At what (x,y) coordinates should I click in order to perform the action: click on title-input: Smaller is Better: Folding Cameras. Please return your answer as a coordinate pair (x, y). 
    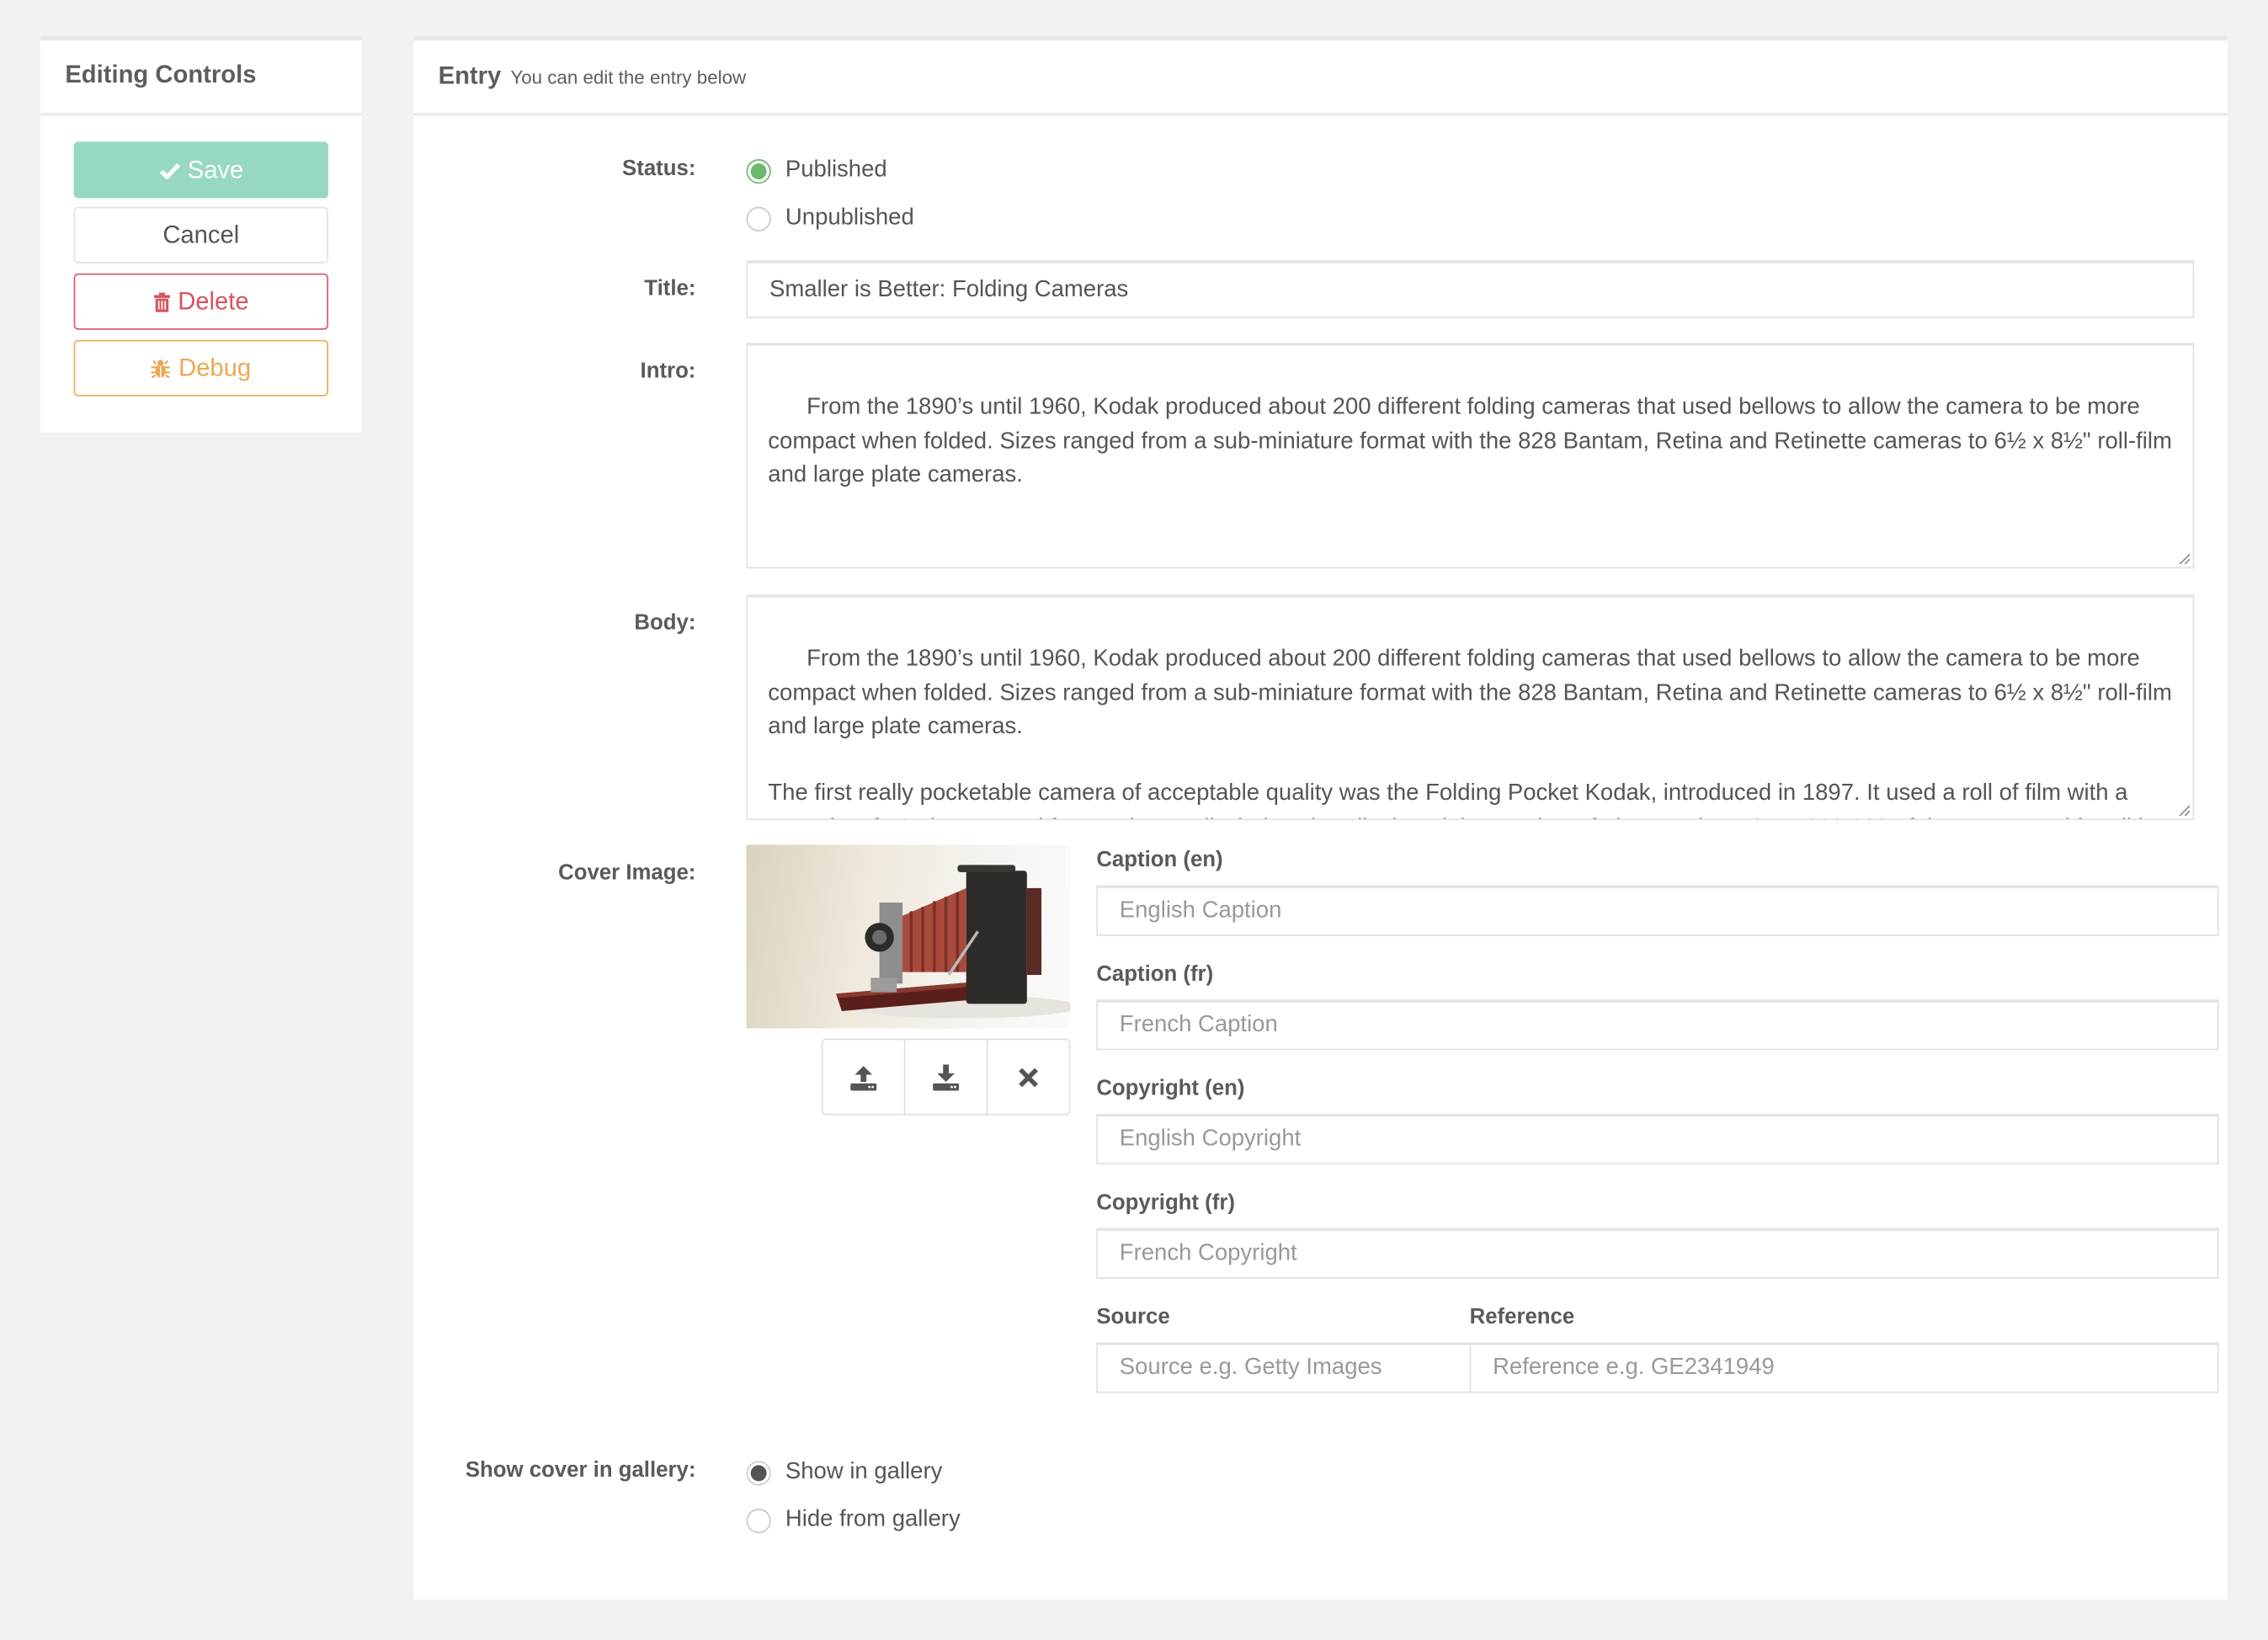
    Looking at the image, I should click on (1471, 289).